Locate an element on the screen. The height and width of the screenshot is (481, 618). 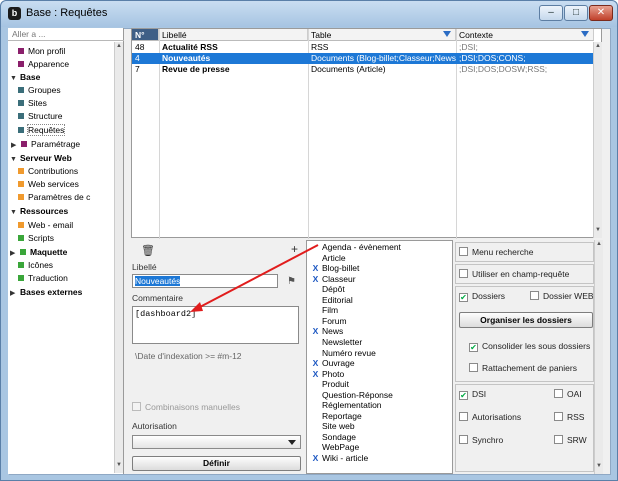
autorisations-checkbox is located at coordinates (463, 416).